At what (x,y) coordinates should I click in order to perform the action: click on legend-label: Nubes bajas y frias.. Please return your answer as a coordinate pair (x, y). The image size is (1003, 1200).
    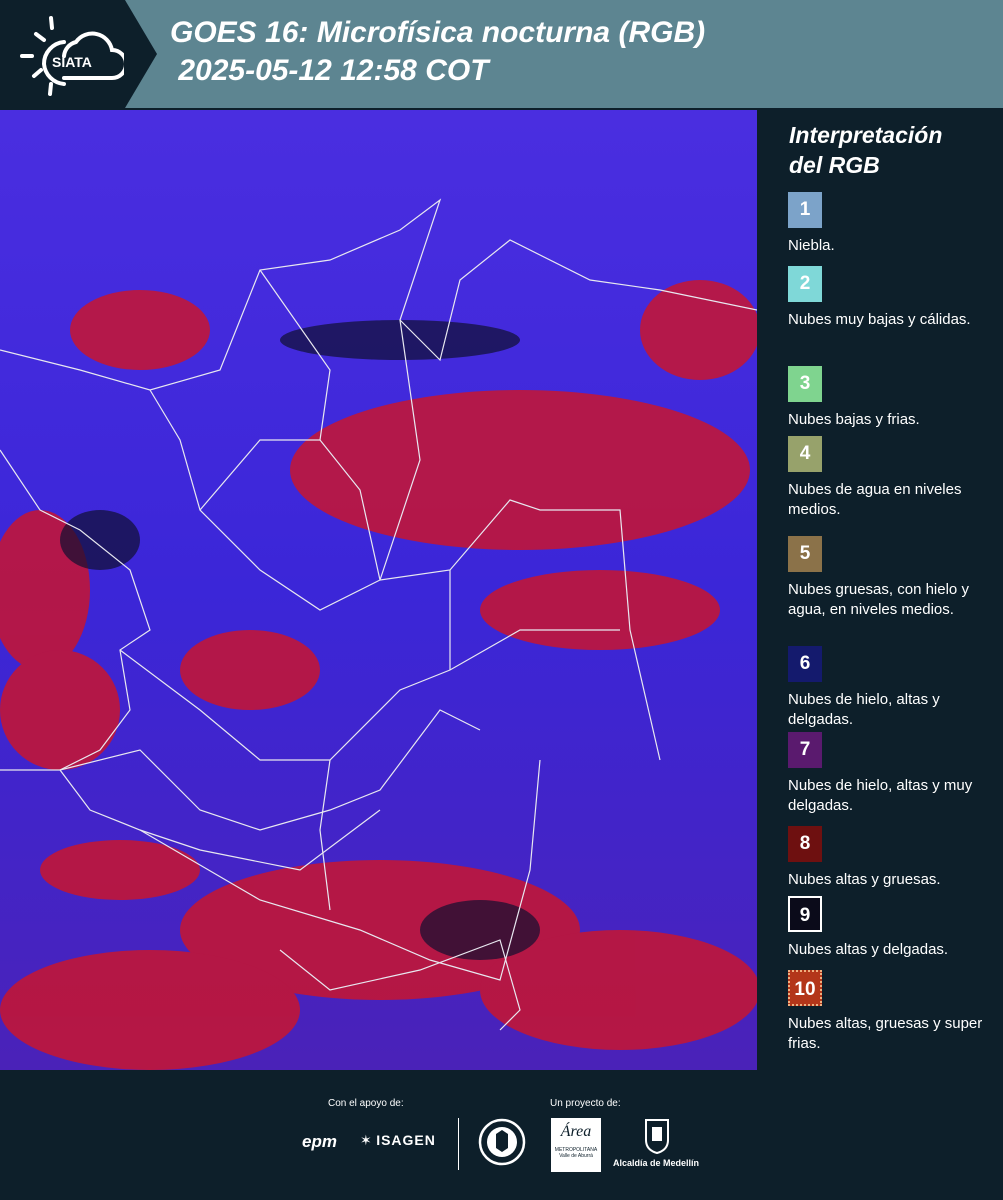
    Looking at the image, I should click on (854, 419).